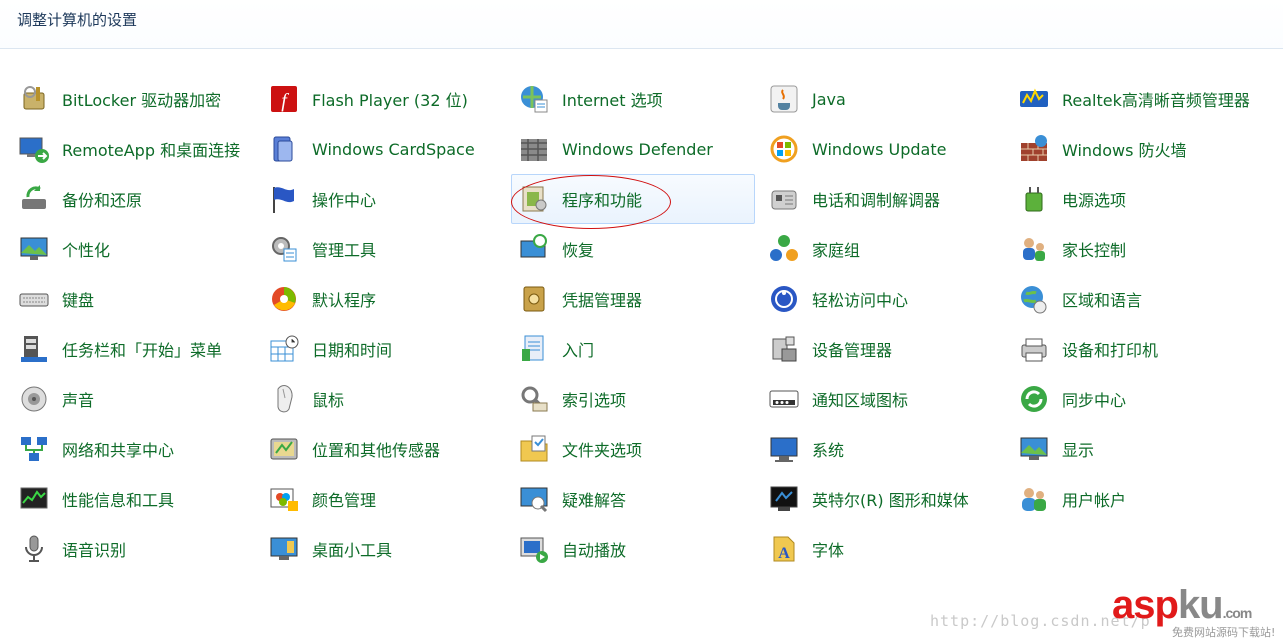  Describe the element at coordinates (284, 499) in the screenshot. I see `color-management-icon` at that location.